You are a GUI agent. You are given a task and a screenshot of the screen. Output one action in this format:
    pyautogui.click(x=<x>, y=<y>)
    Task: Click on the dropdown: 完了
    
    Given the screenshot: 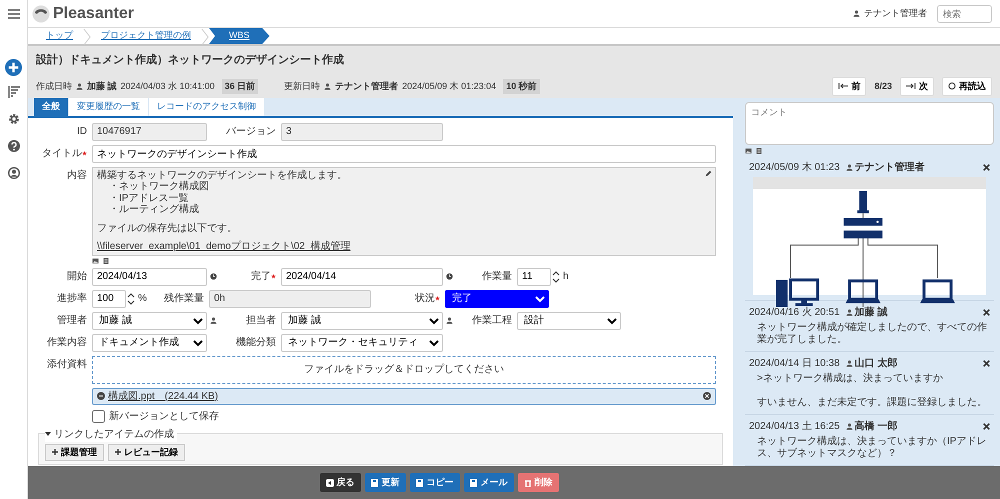 What is the action you would take?
    pyautogui.click(x=497, y=299)
    